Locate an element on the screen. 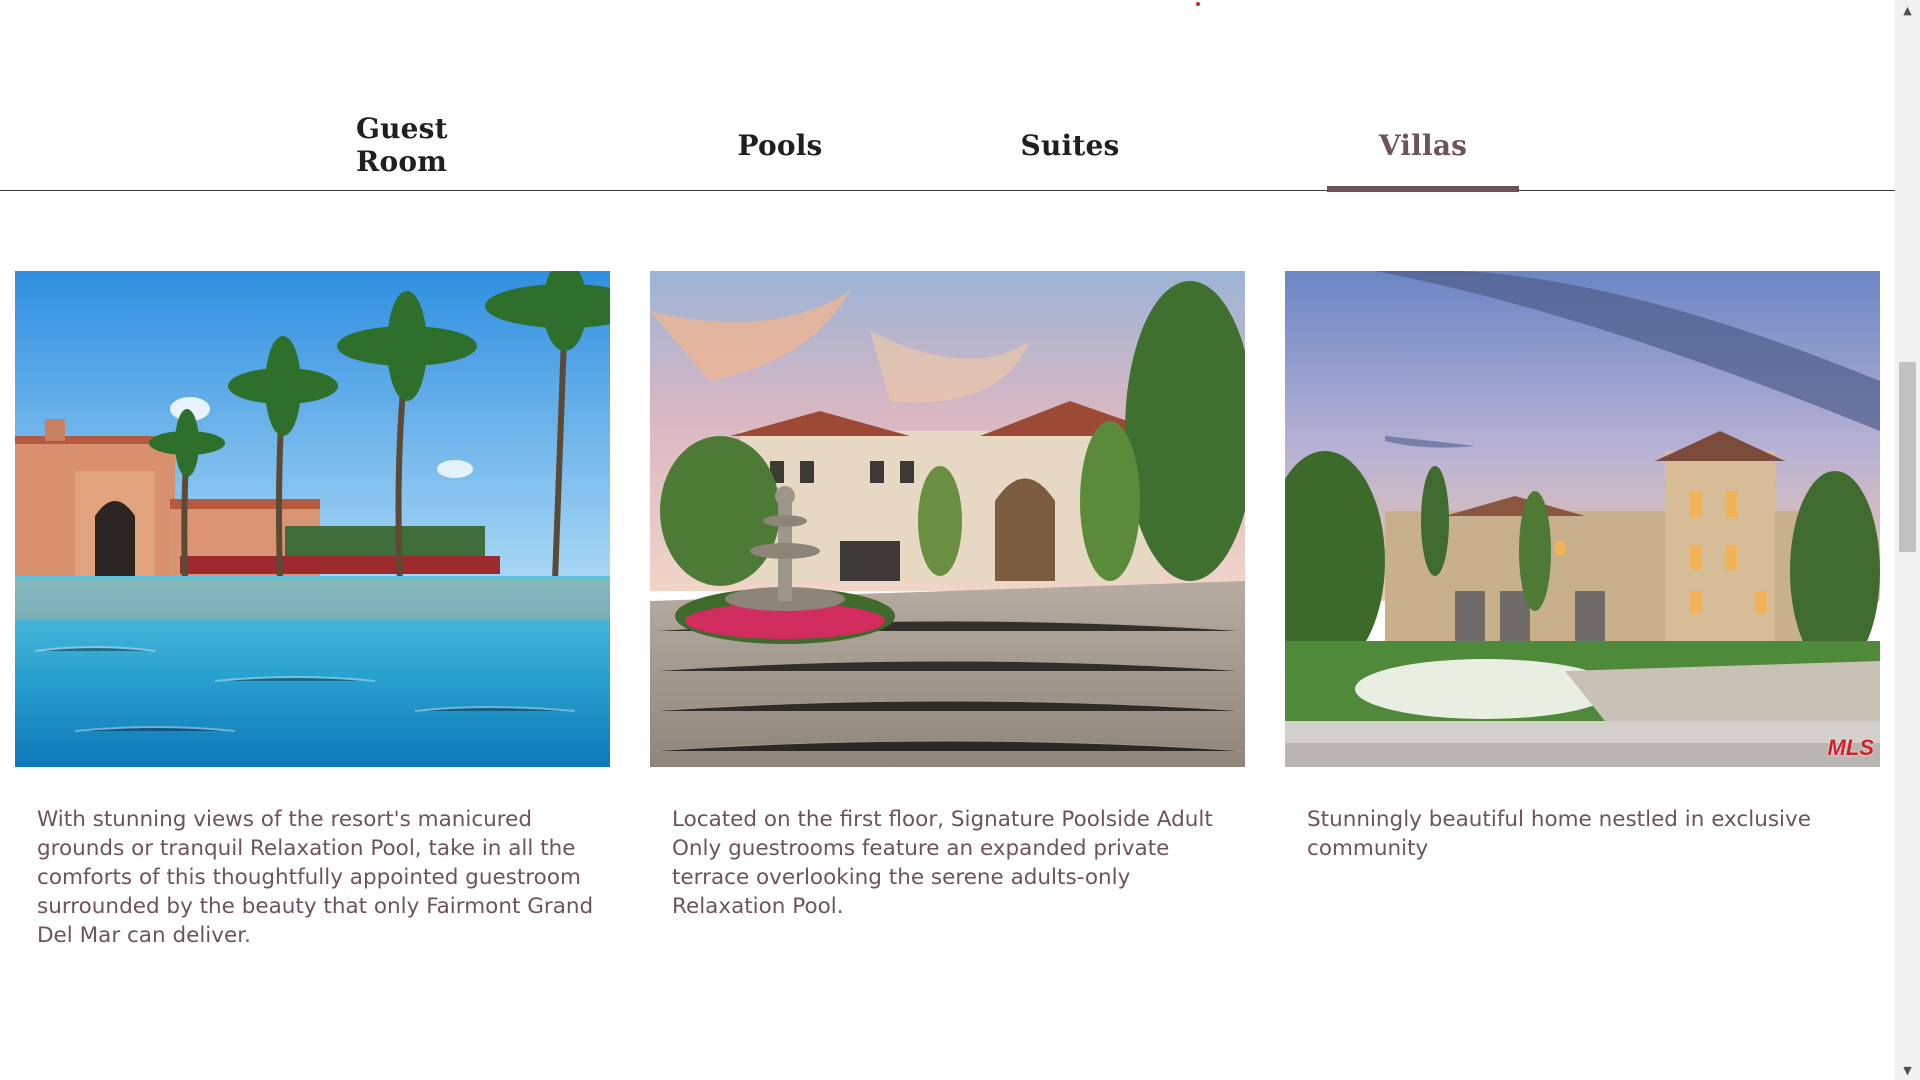  tab-pools: Pools is located at coordinates (780, 145).